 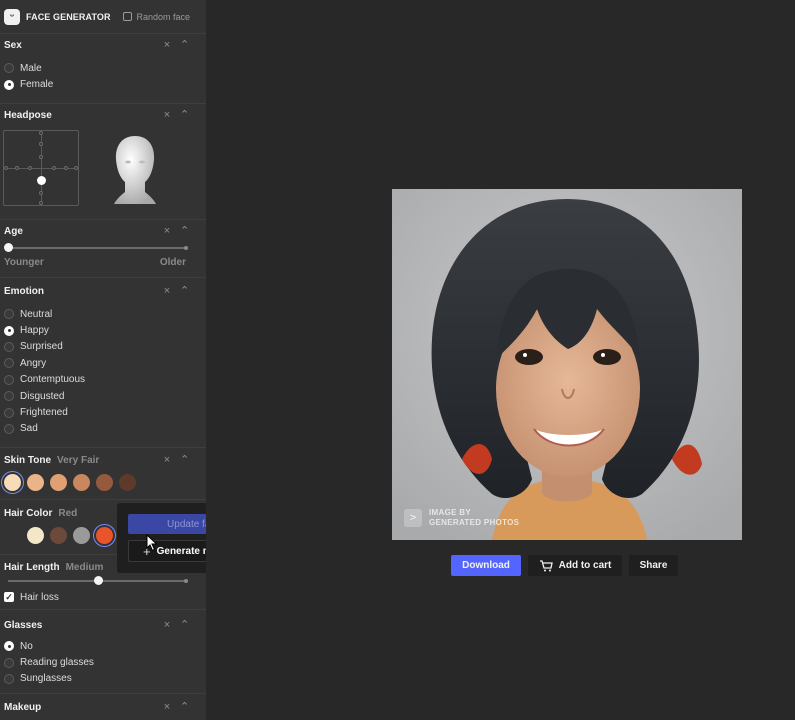 What do you see at coordinates (78, 460) in the screenshot?
I see `skin-tone-value: Very Fair` at bounding box center [78, 460].